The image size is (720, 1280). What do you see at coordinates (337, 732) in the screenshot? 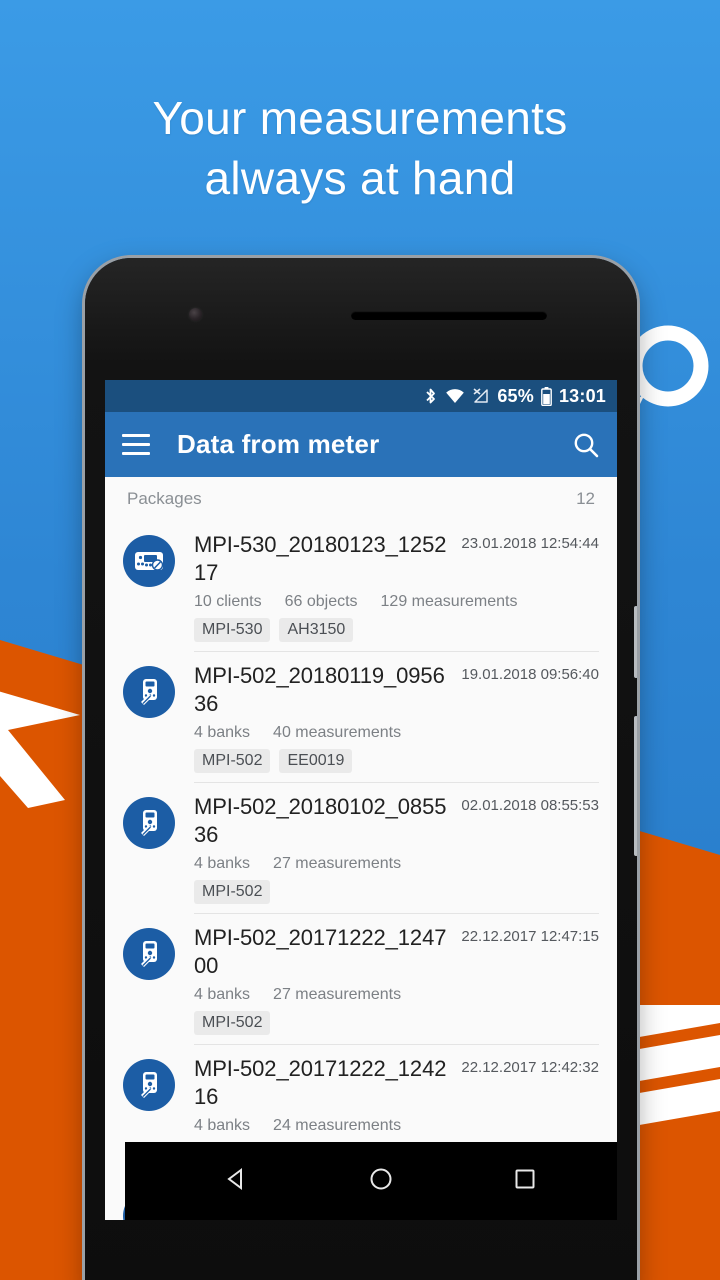
I see `package-stat: 40 measurements` at bounding box center [337, 732].